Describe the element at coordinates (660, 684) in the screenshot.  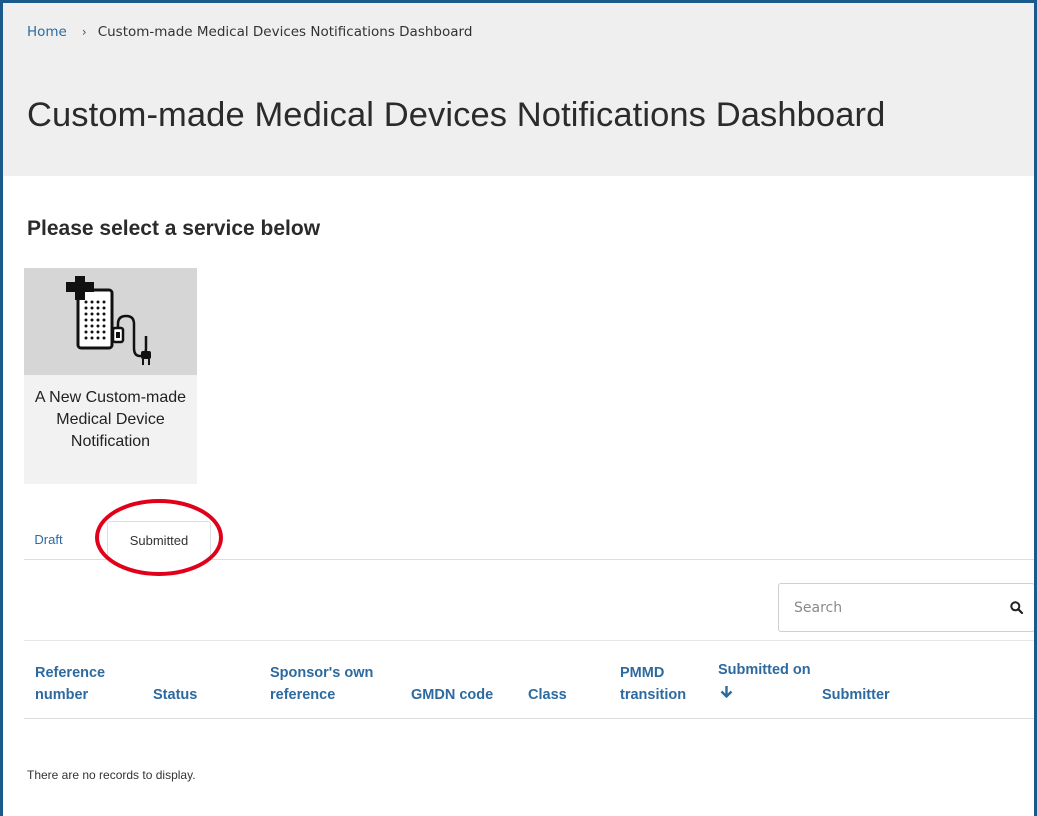
I see `column-header-pmmd-transition: PMMD transition` at that location.